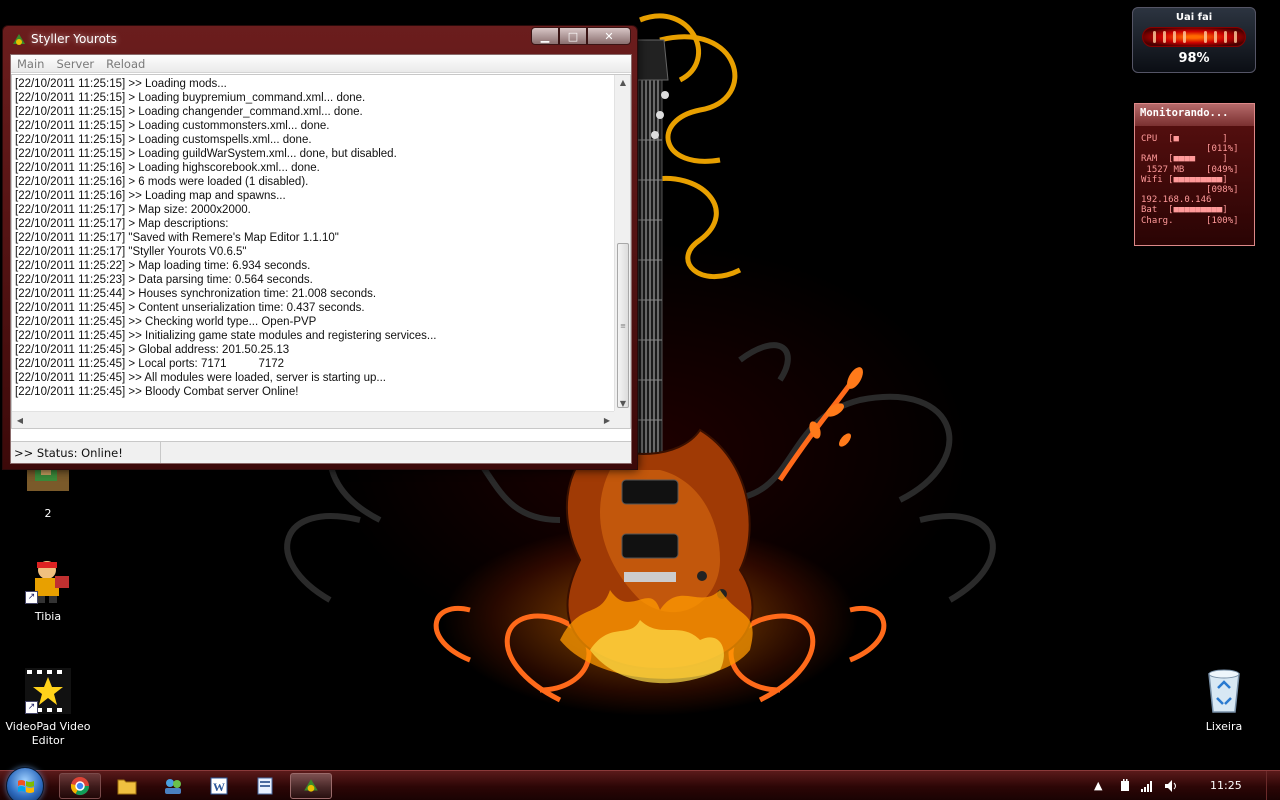 This screenshot has width=1280, height=800. I want to click on desktop-icon-videopad: ↗ VideoPad Video Editor, so click(48, 708).